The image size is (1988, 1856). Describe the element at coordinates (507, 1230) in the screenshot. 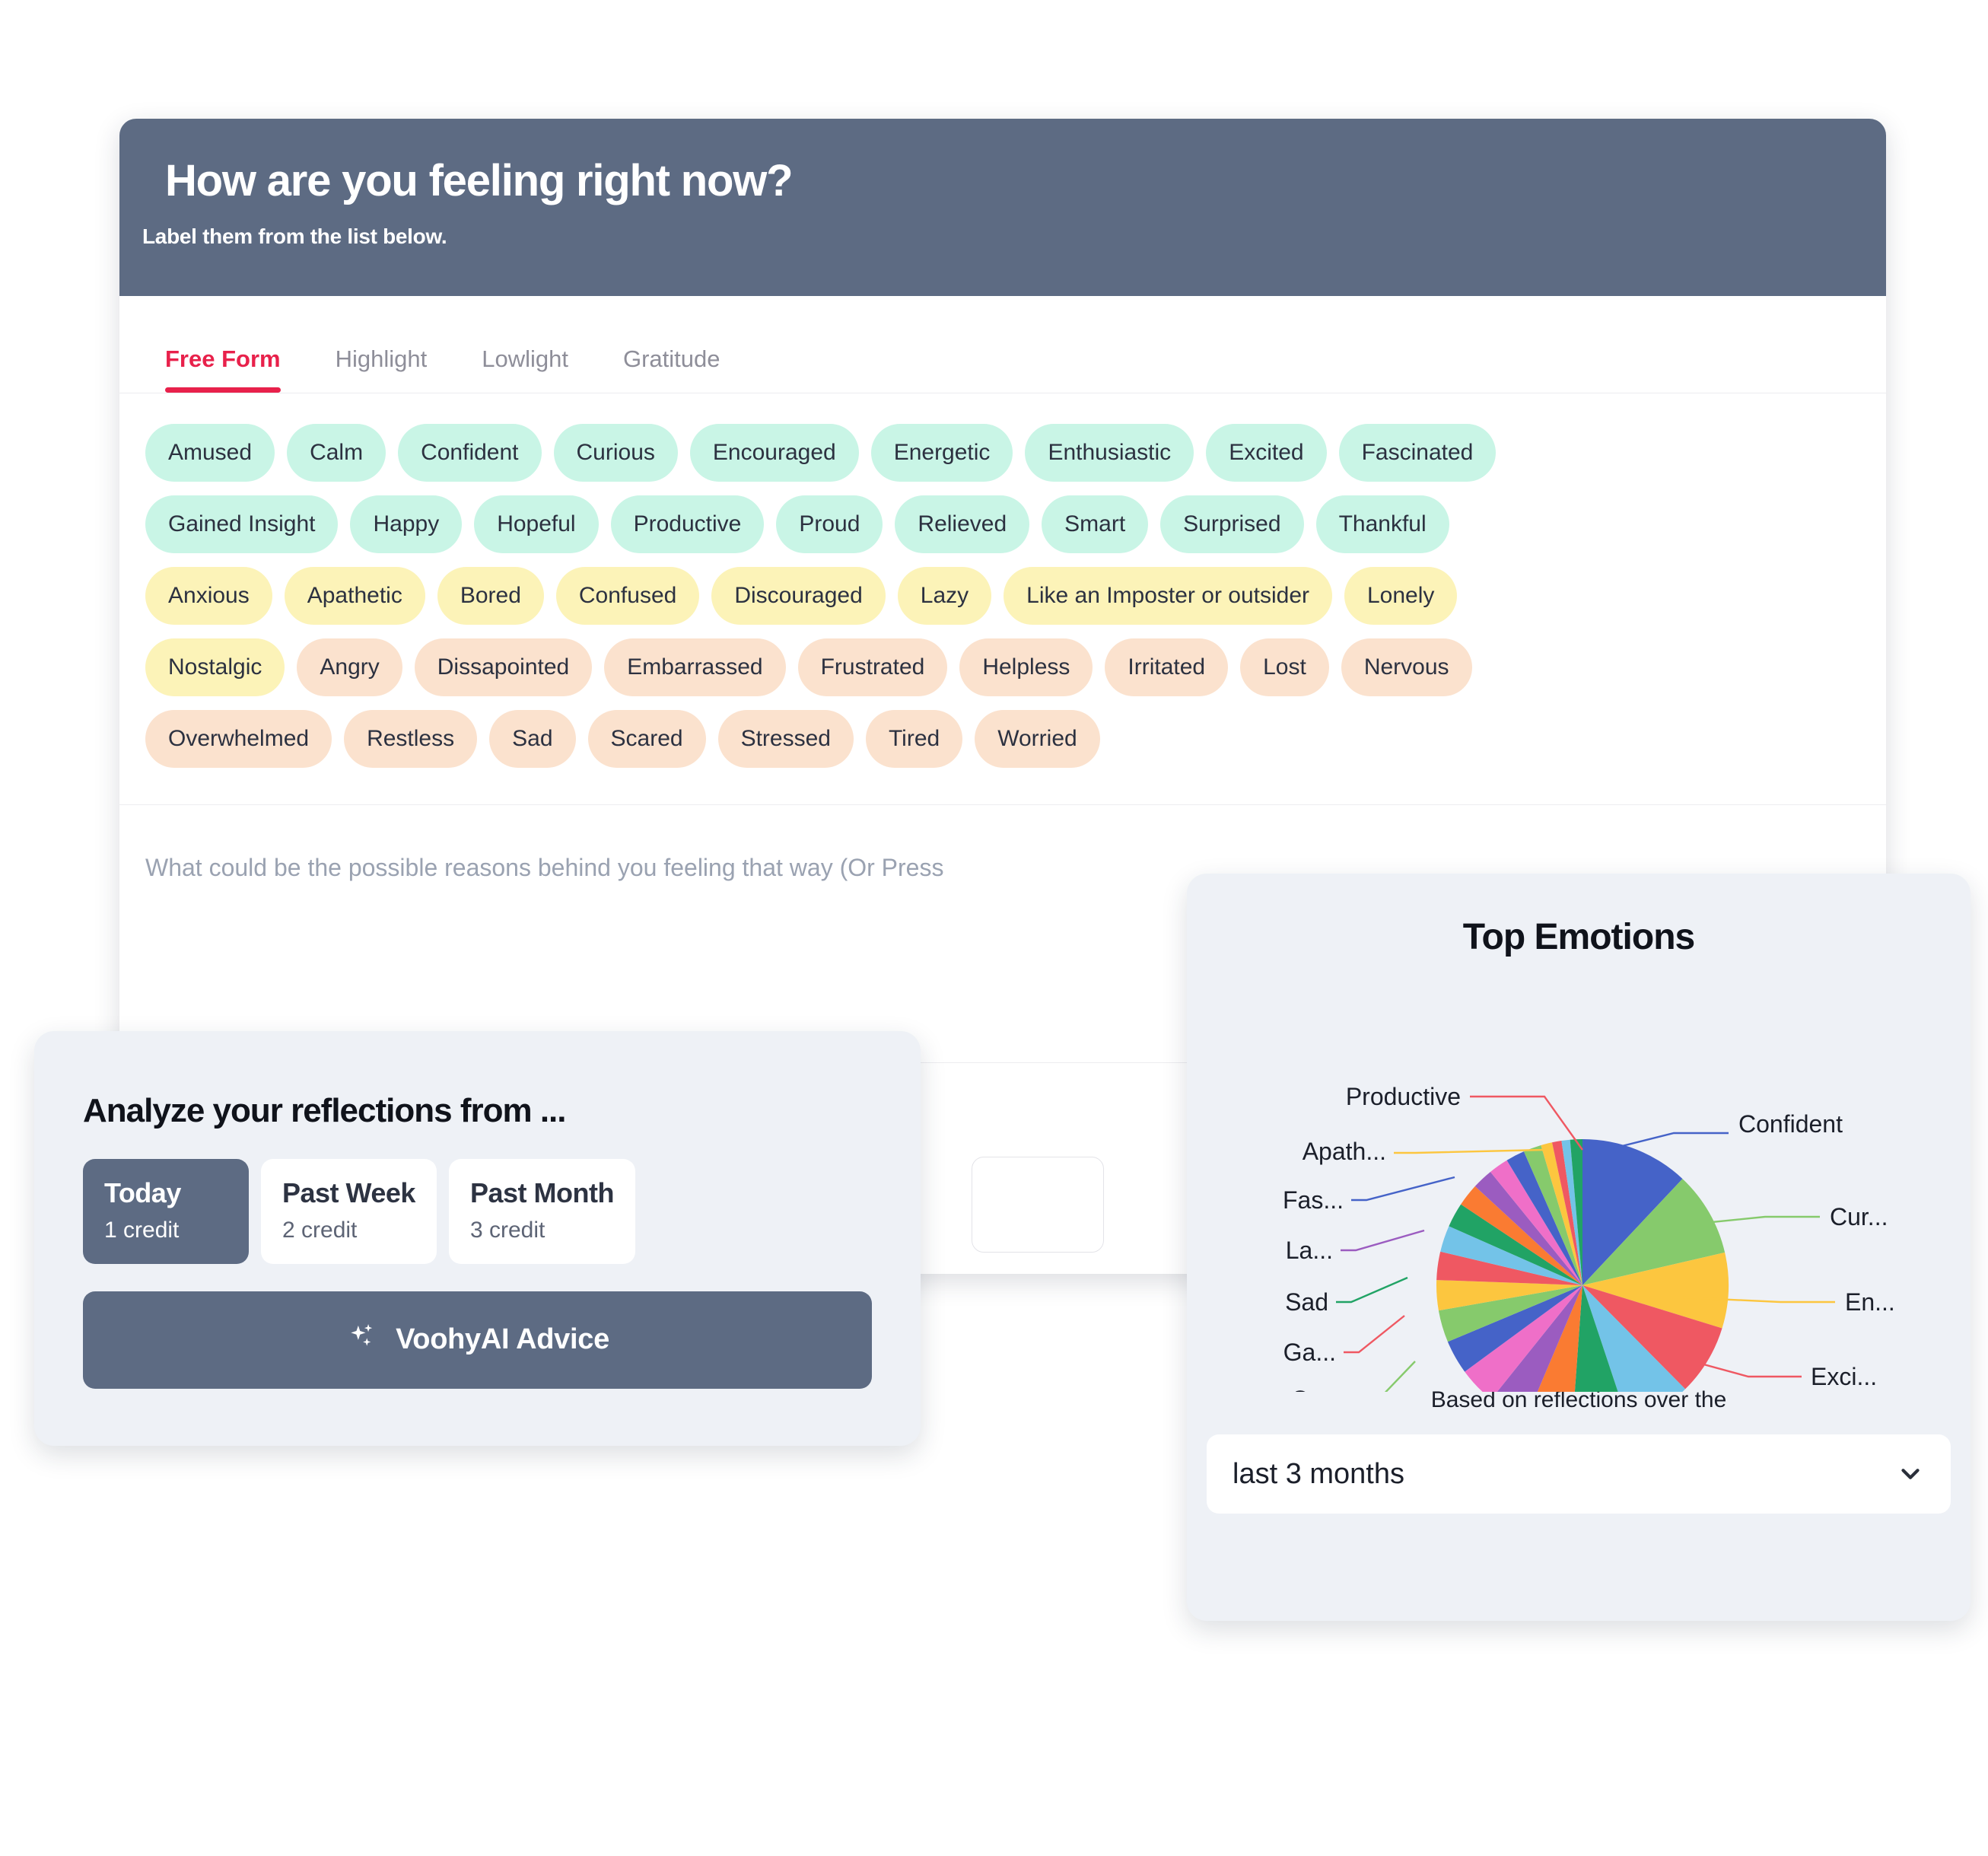

I see `range-button-credit: 3 credit` at that location.